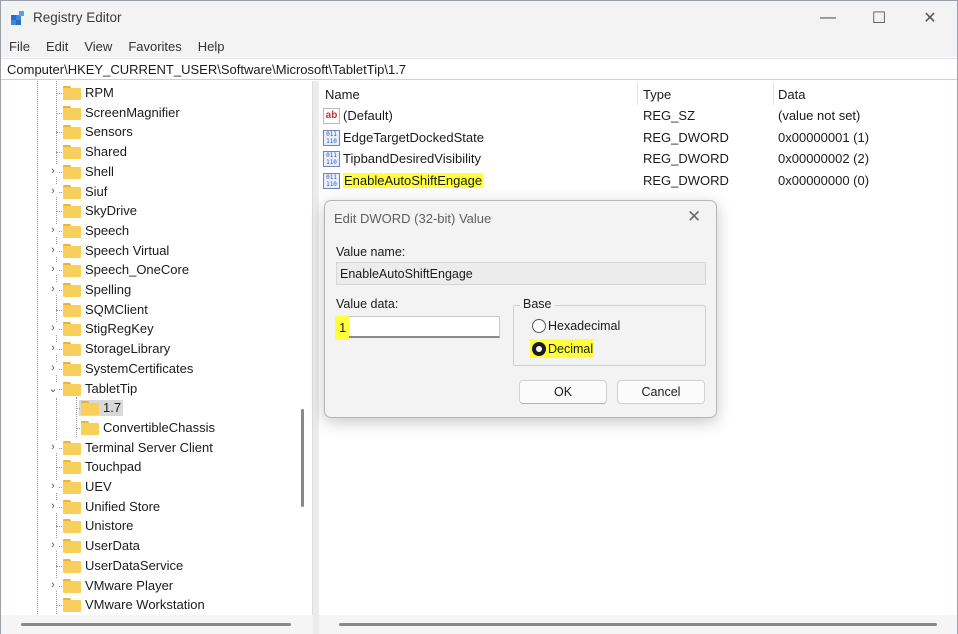 This screenshot has height=634, width=958. What do you see at coordinates (694, 217) in the screenshot?
I see `dialog-close-icon: ✕` at bounding box center [694, 217].